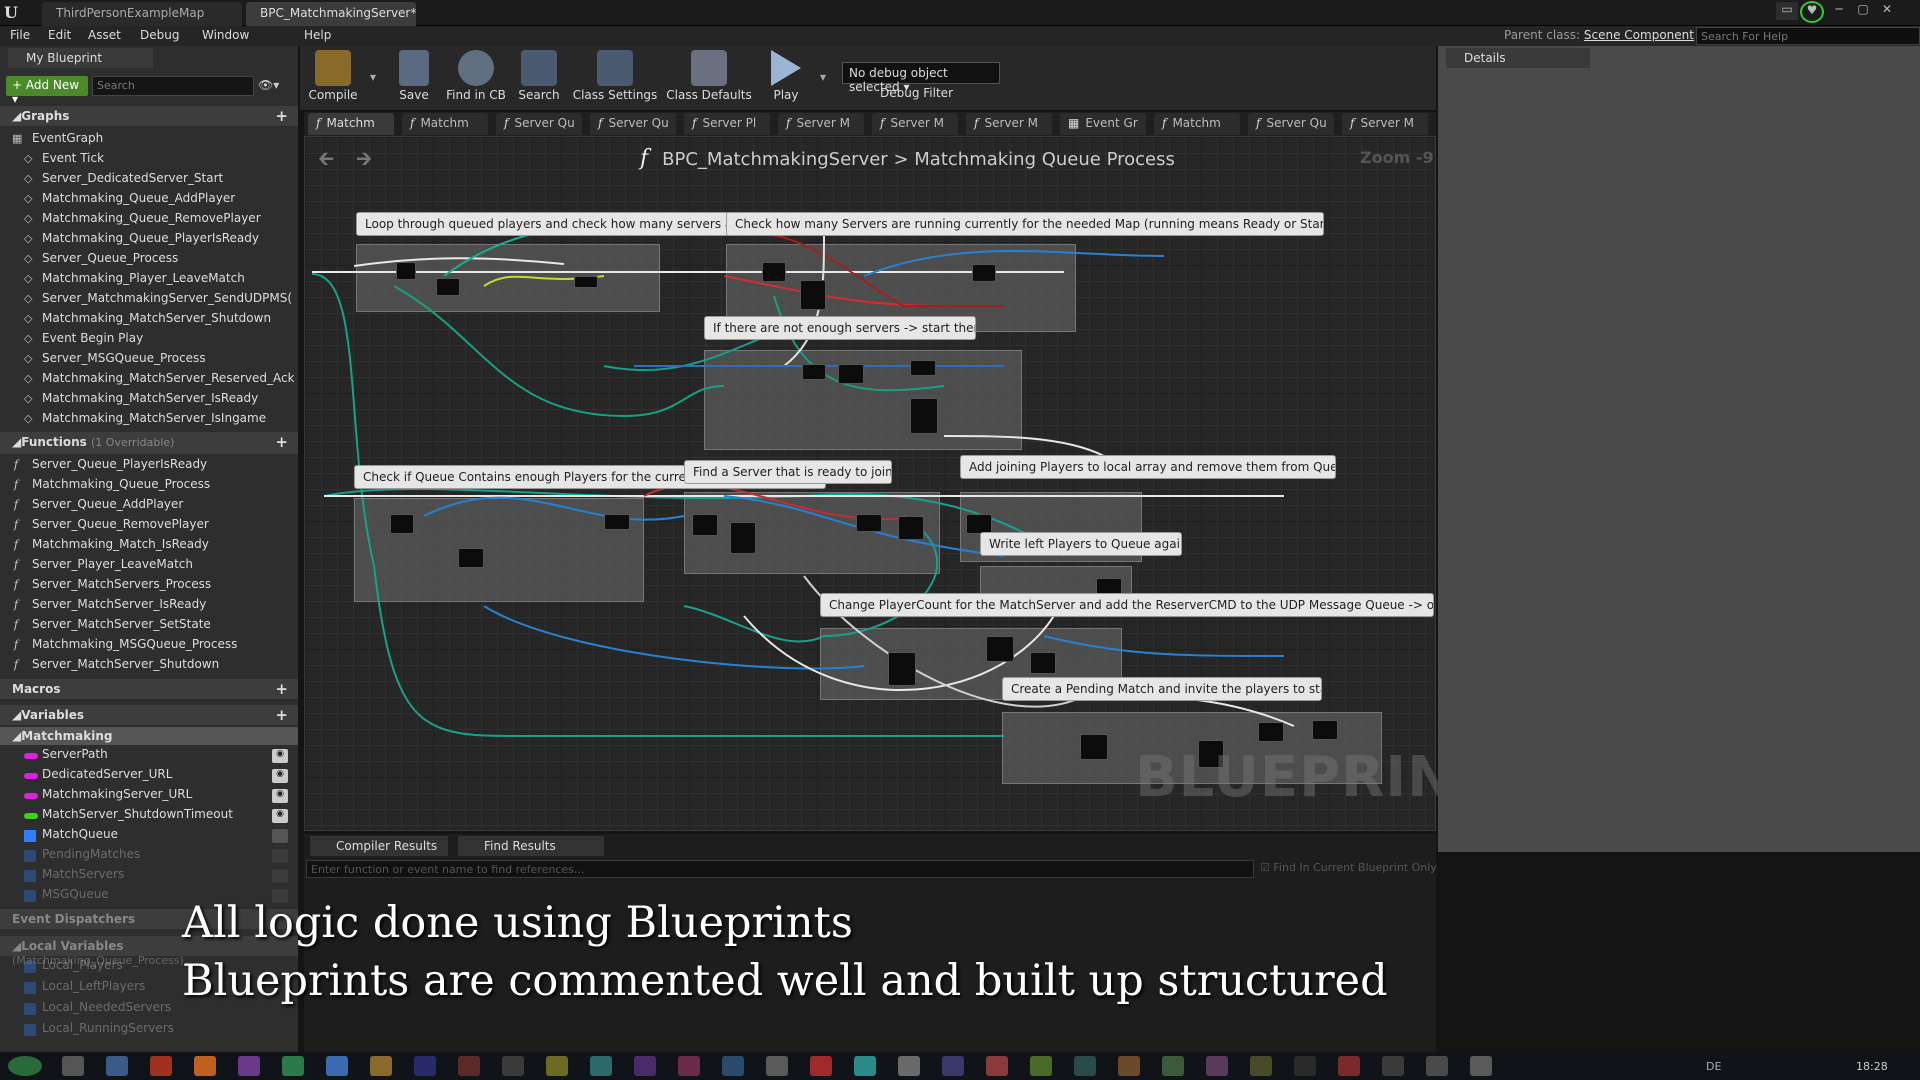  I want to click on function-item: f Server_MatchServer_IsReady, so click(147, 607).